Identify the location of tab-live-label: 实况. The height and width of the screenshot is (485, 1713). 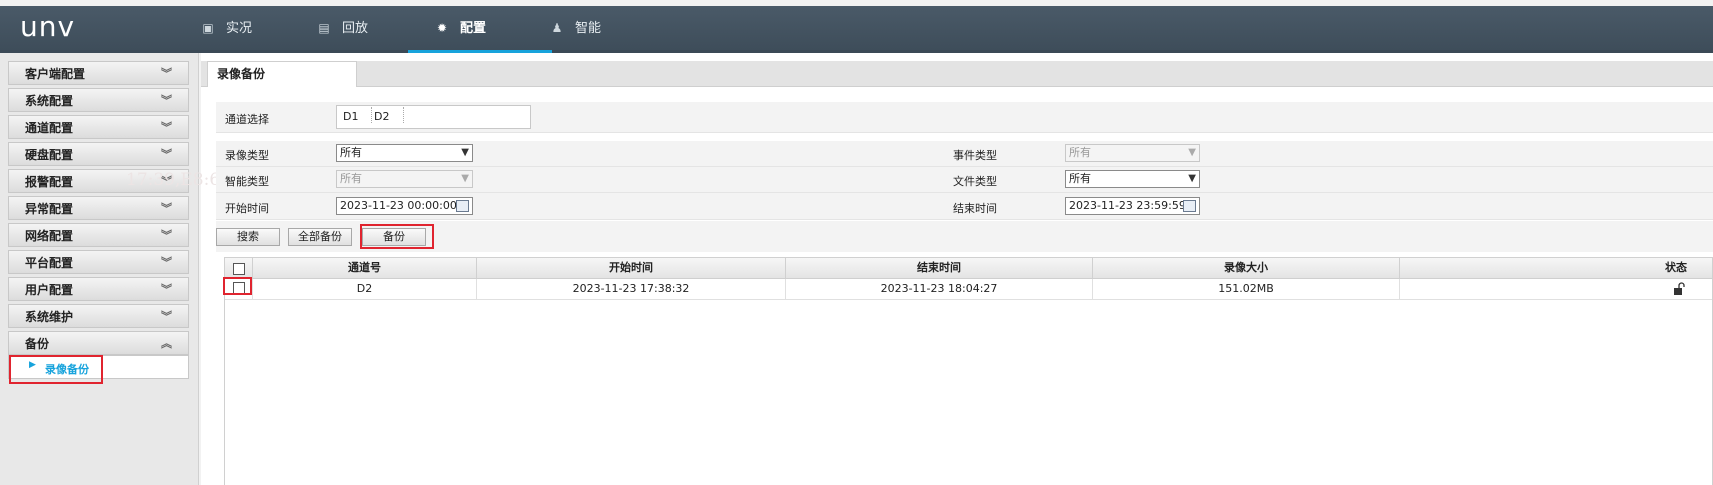
(239, 28).